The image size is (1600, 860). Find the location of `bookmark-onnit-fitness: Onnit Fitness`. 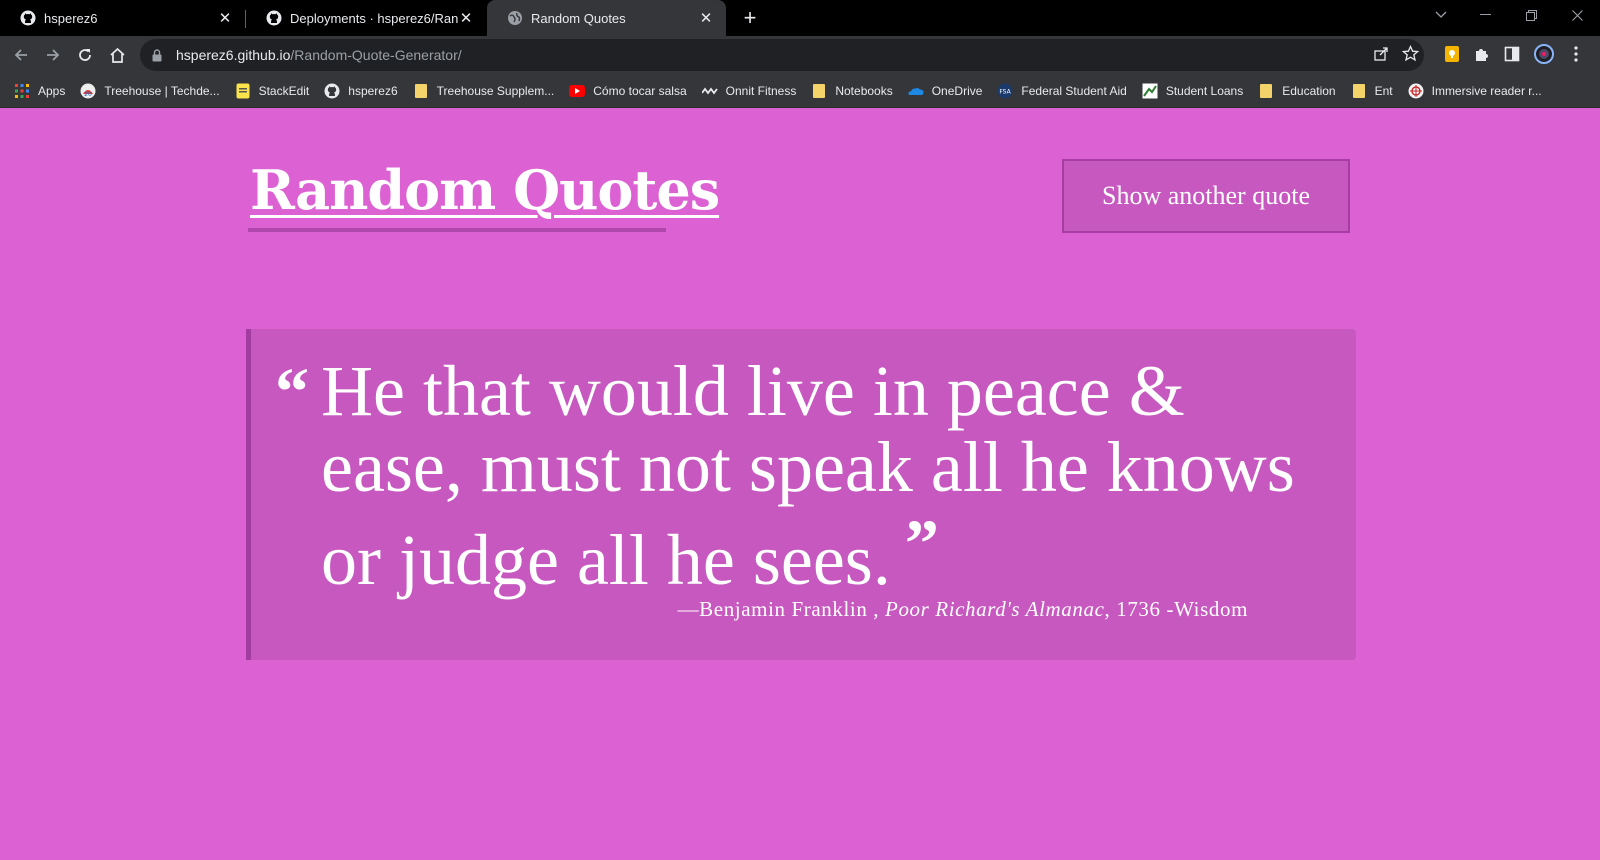

bookmark-onnit-fitness: Onnit Fitness is located at coordinates (749, 91).